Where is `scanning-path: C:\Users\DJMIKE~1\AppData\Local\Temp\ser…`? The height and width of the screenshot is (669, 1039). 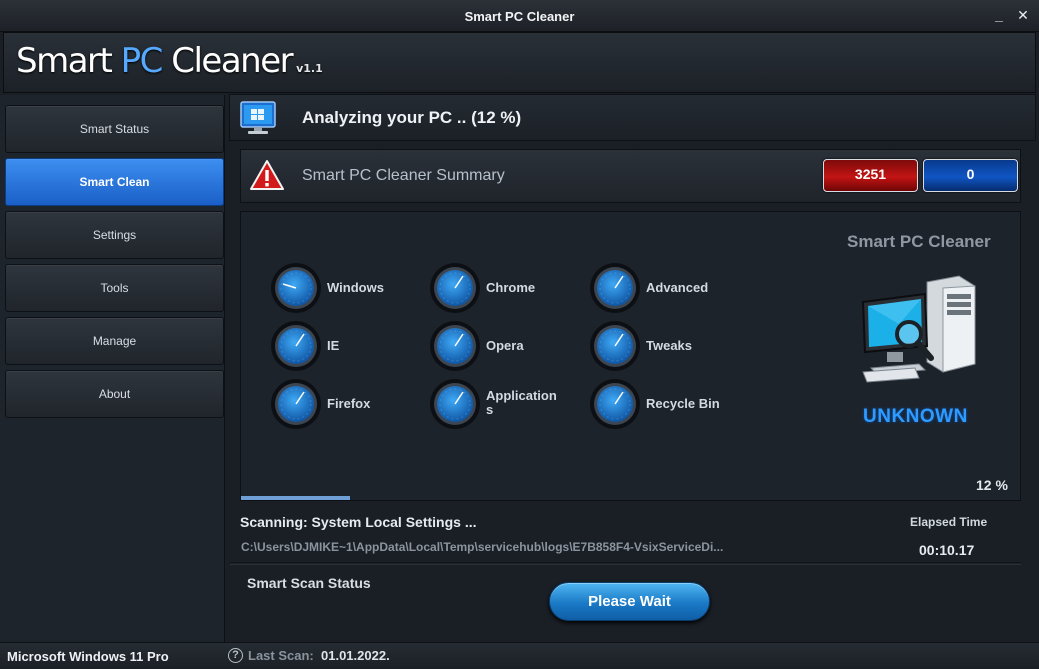
scanning-path: C:\Users\DJMIKE~1\AppData\Local\Temp\ser… is located at coordinates (482, 547).